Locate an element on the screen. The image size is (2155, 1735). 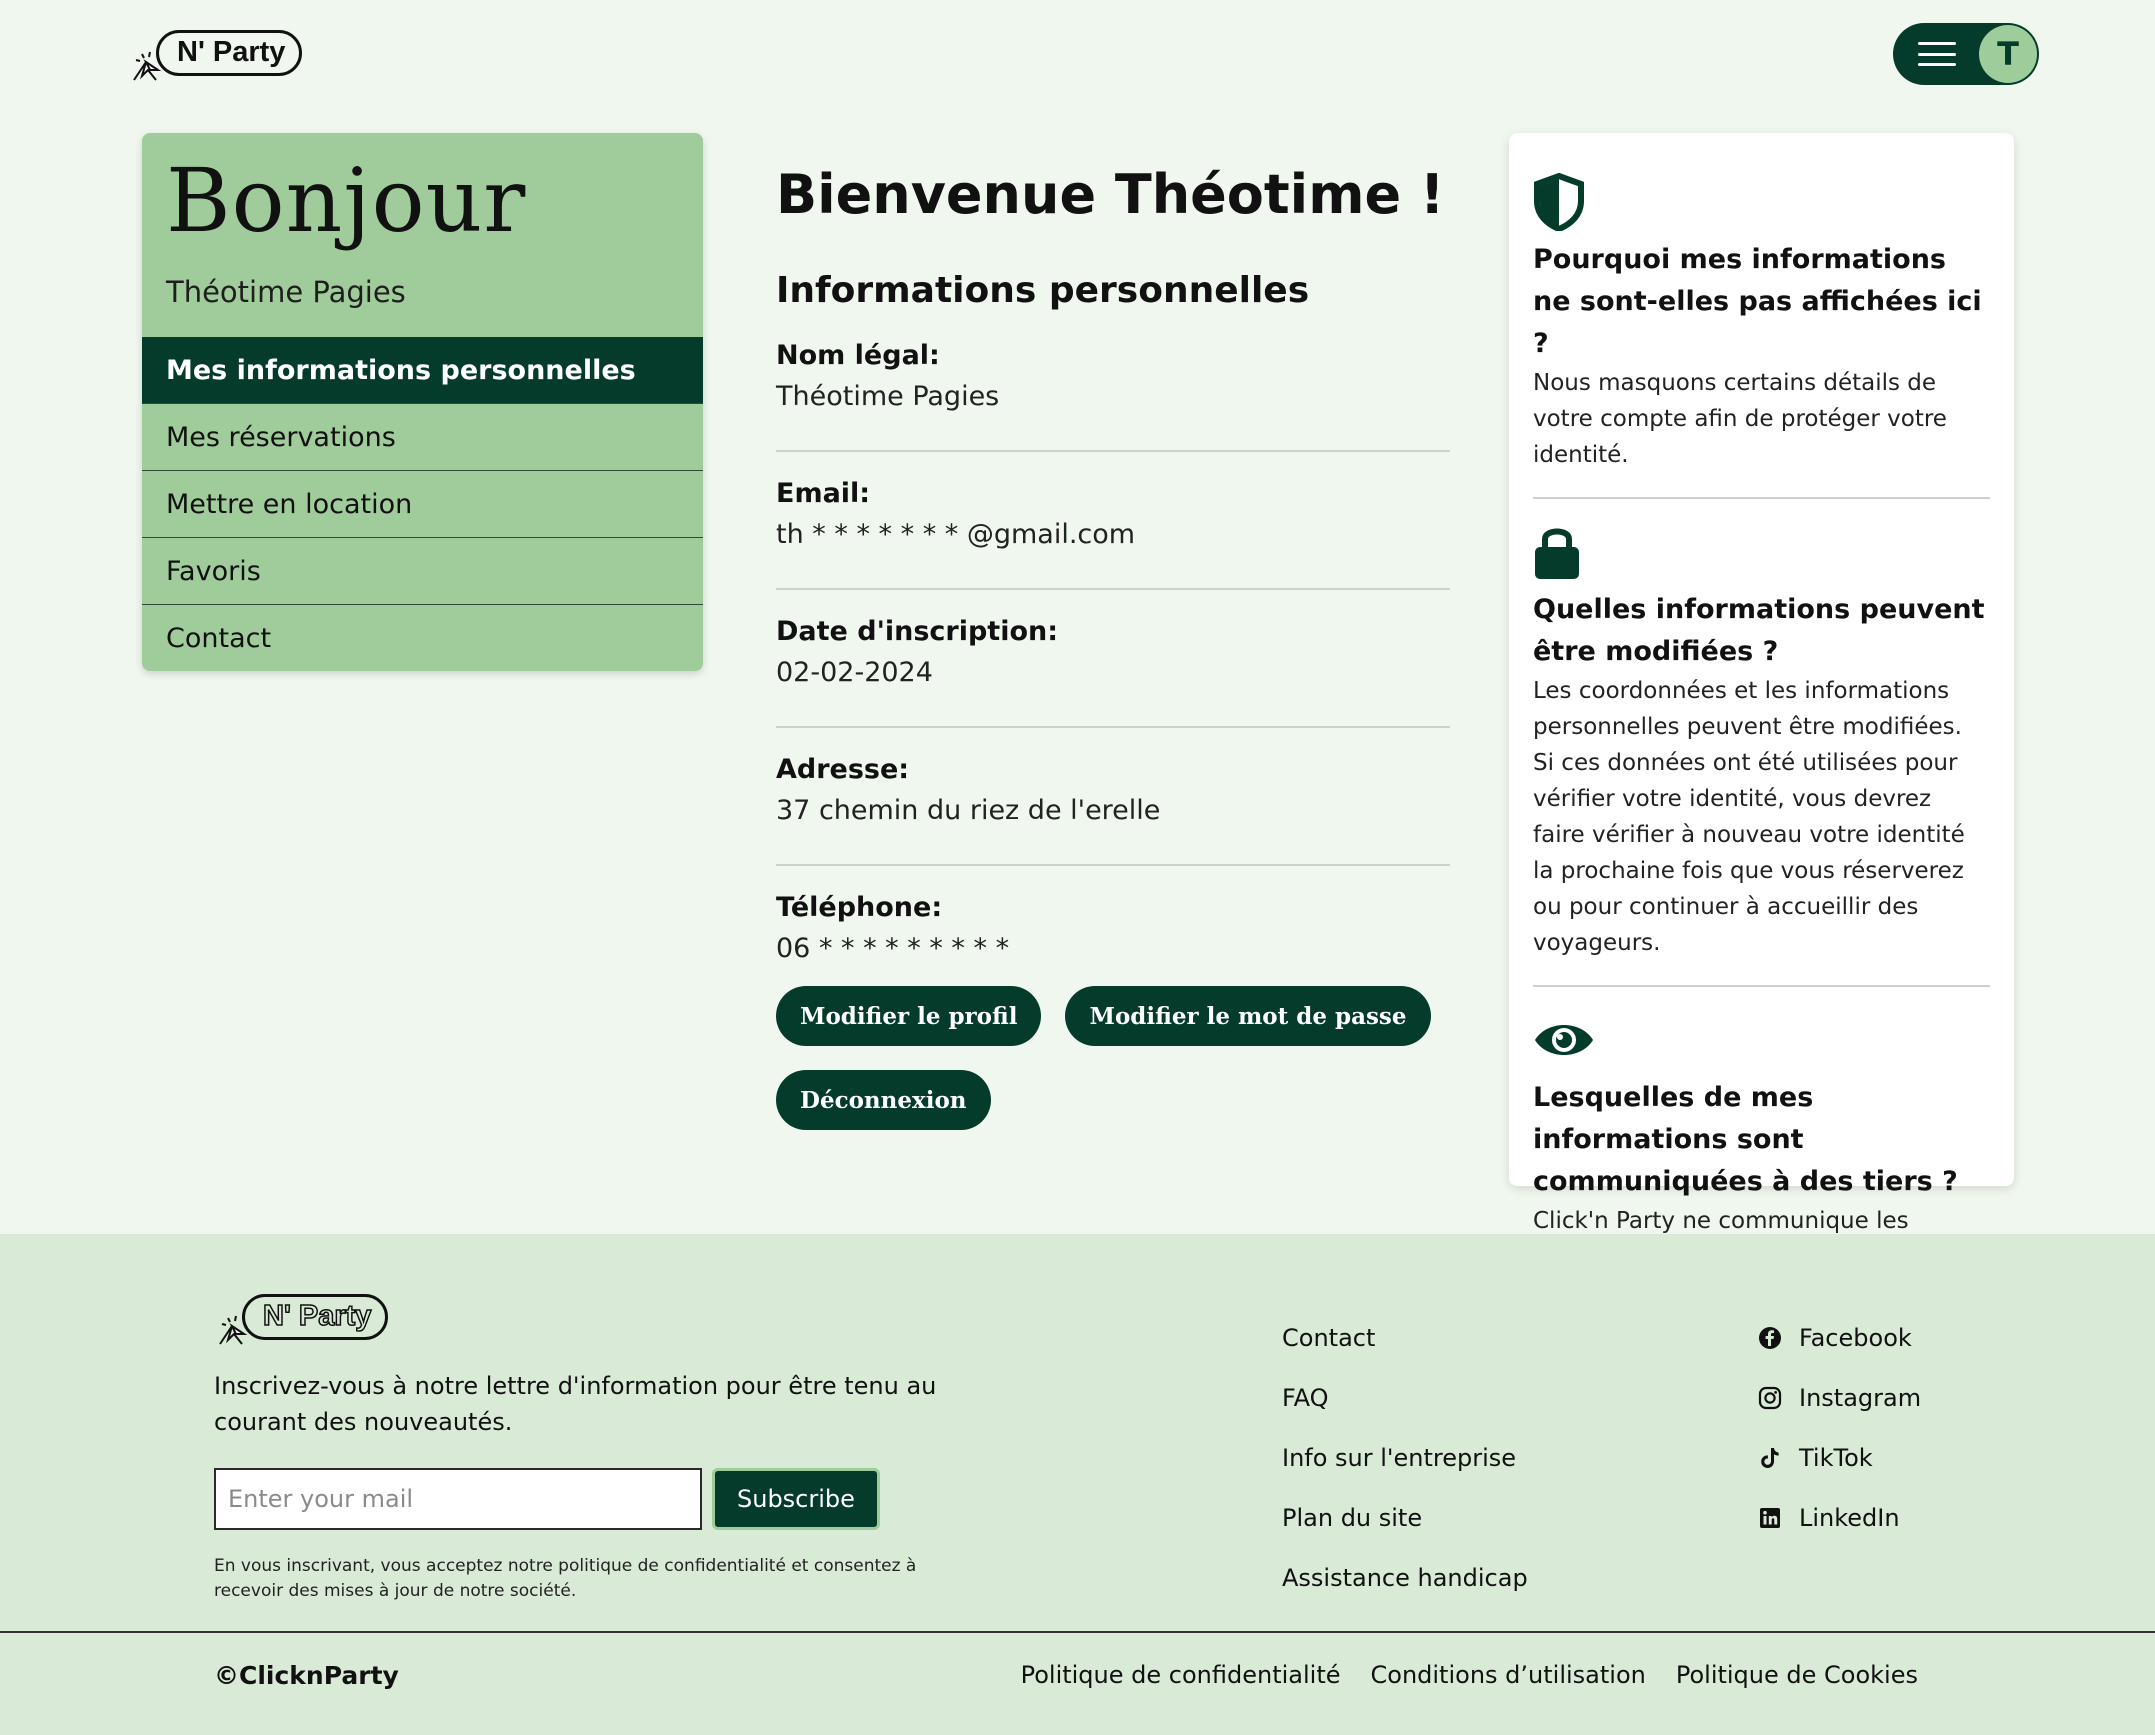
footer-link-company-info: Info sur l'entreprise is located at coordinates (1405, 1458).